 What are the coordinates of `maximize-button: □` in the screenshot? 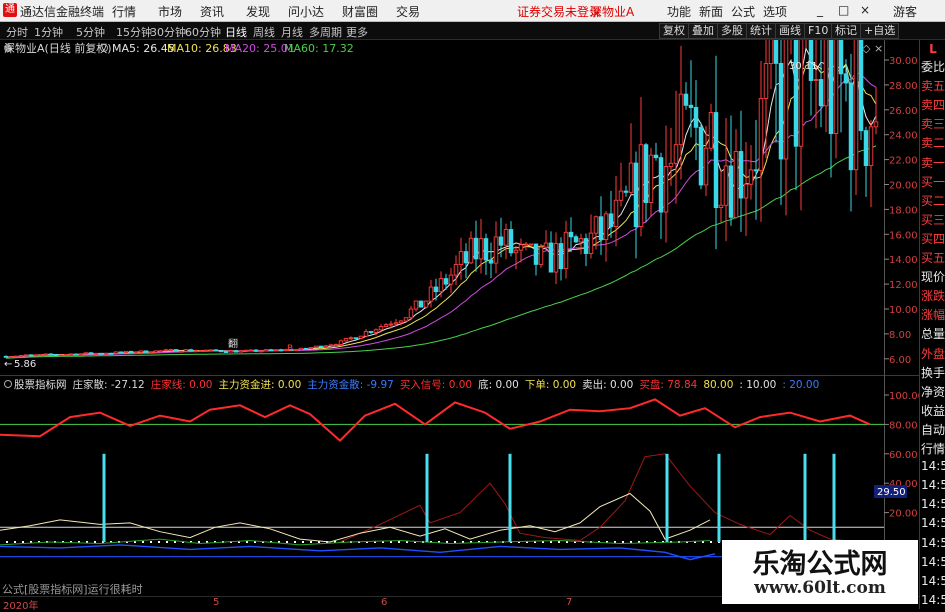 It's located at (843, 10).